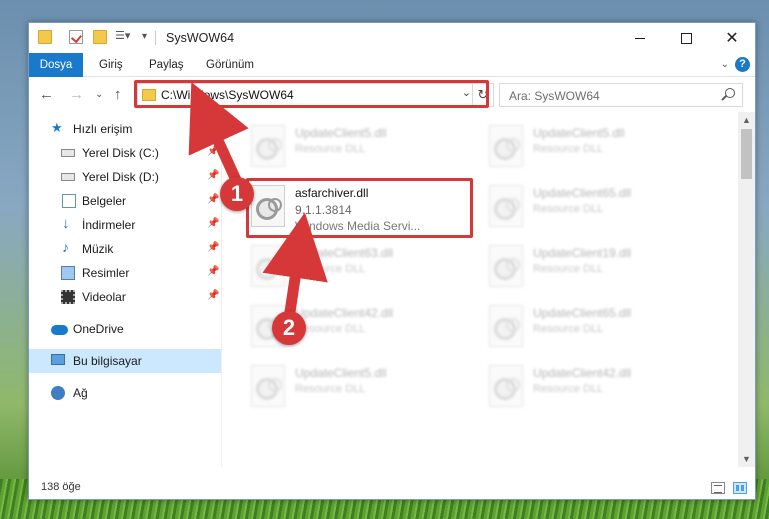  Describe the element at coordinates (392, 65) in the screenshot. I see `ribbon-tabs: Dosya Giriş Paylaş Görünüm ⌄ ?` at that location.